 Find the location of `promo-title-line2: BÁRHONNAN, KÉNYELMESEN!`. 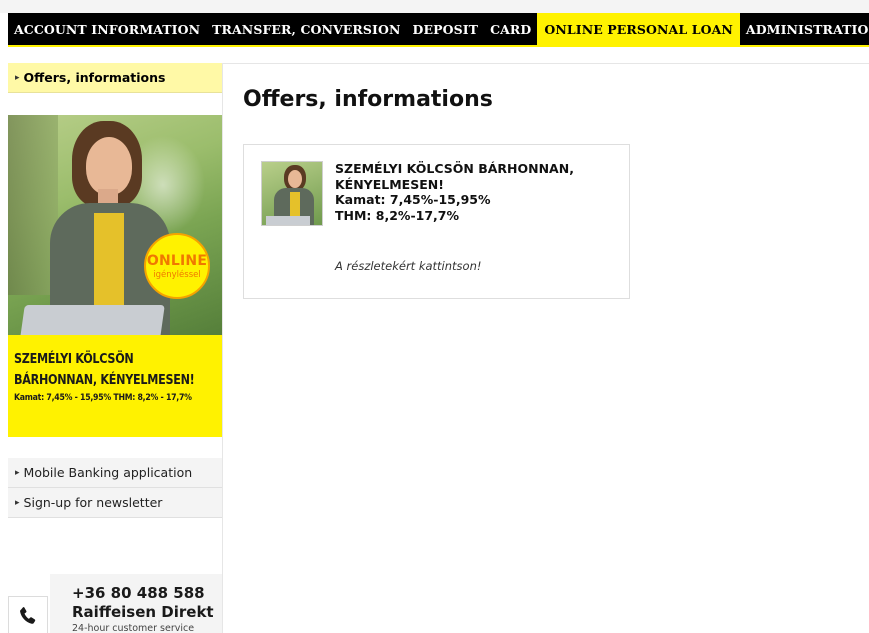

promo-title-line2: BÁRHONNAN, KÉNYELMESEN! is located at coordinates (104, 380).